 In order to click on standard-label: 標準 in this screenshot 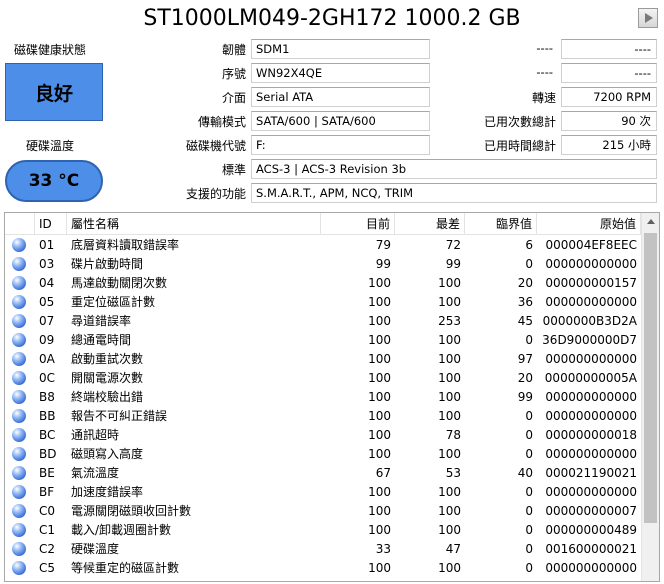, I will do `click(233, 170)`.